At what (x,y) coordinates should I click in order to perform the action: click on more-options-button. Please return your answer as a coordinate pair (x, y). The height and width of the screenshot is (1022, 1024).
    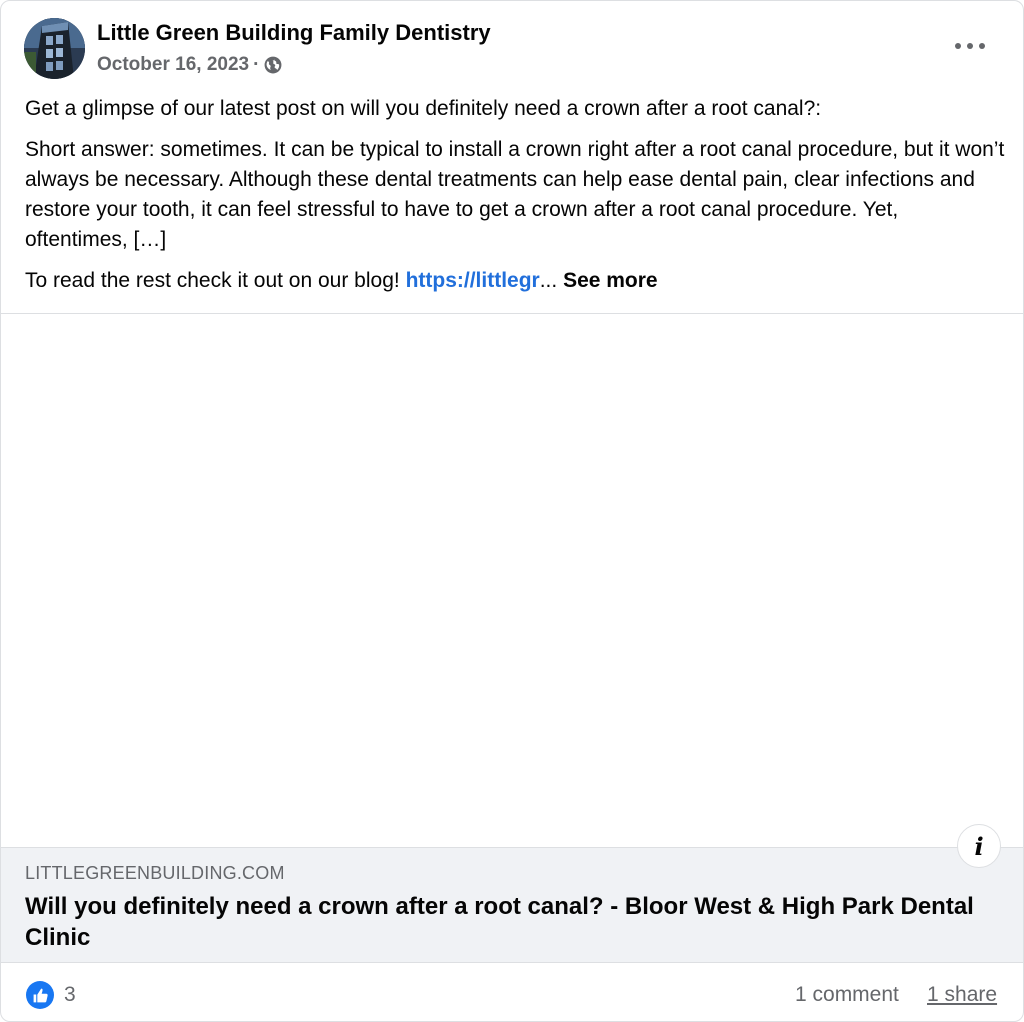
    Looking at the image, I should click on (970, 46).